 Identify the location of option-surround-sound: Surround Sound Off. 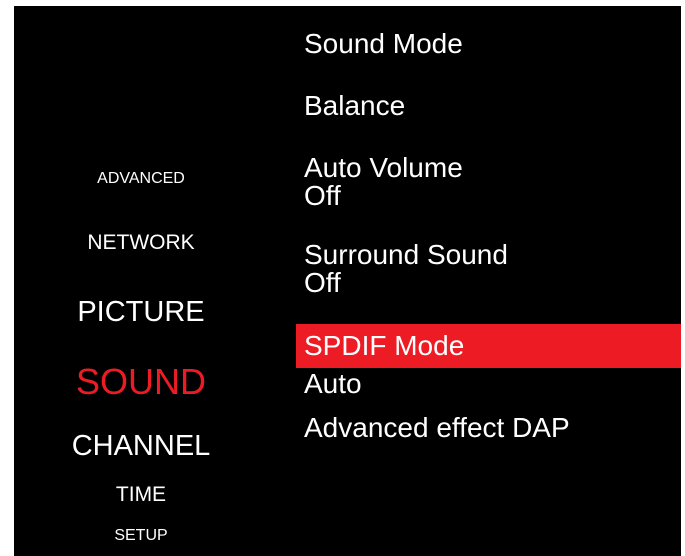
(406, 269).